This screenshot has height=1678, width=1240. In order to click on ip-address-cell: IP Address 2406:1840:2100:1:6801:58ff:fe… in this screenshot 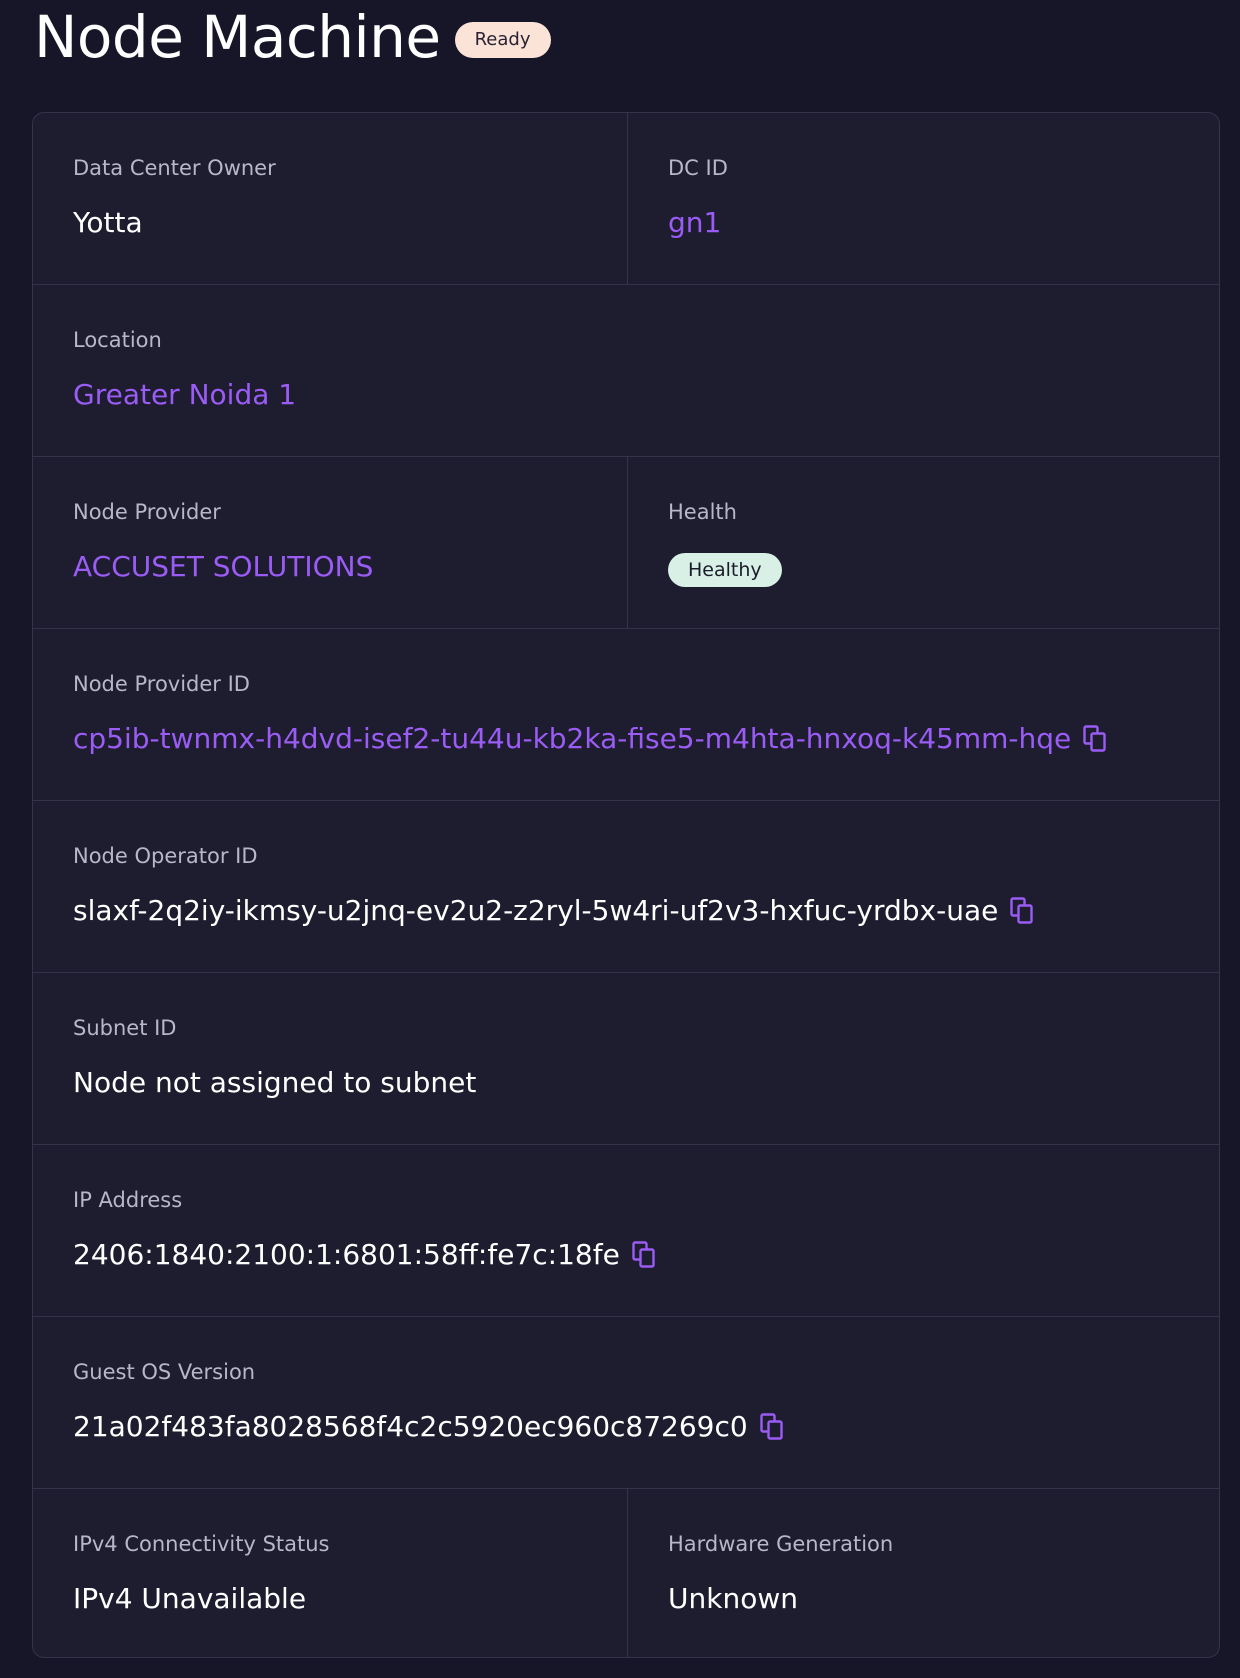, I will do `click(626, 1230)`.